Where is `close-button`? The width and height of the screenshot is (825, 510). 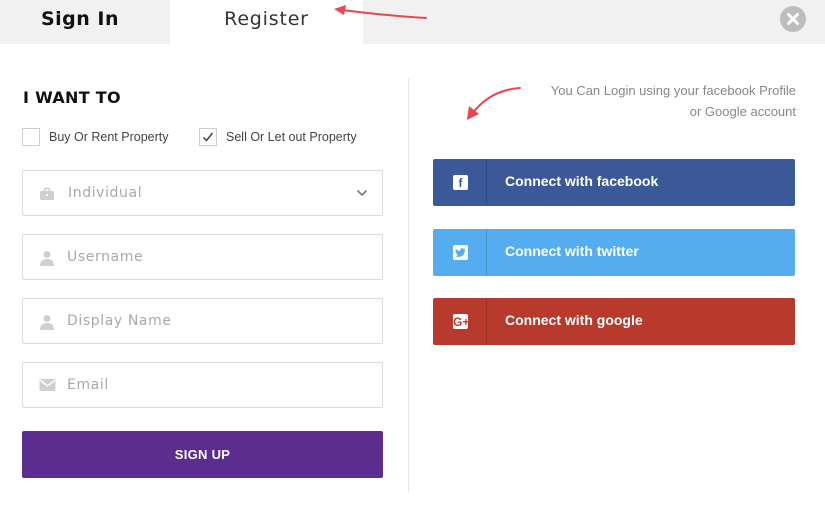
close-button is located at coordinates (793, 19).